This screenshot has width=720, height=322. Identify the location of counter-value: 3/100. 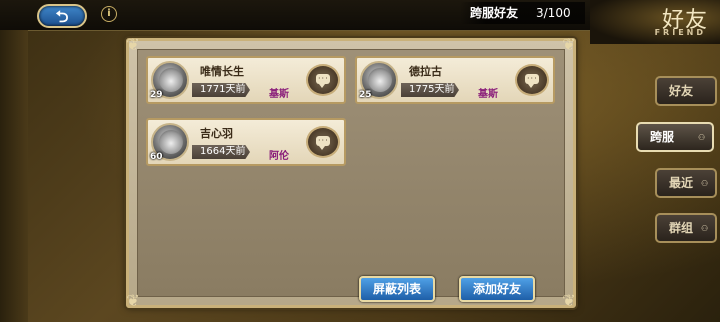
(553, 13).